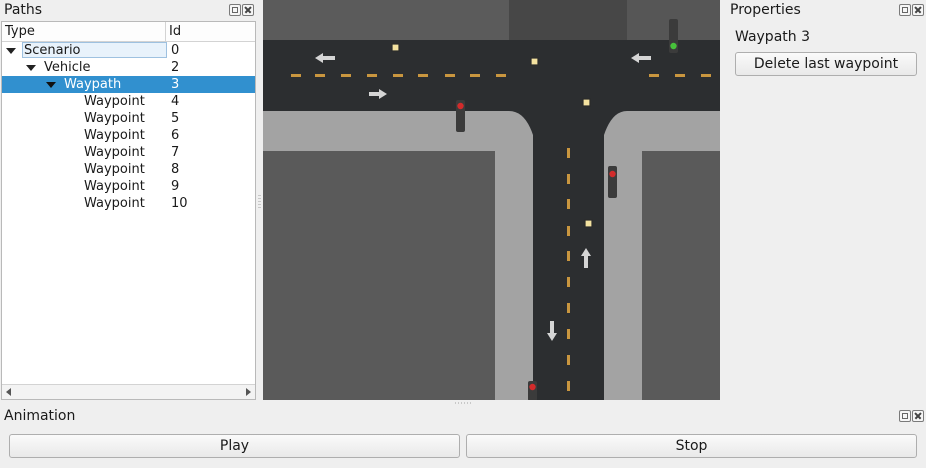 The image size is (926, 468). I want to click on play-button: Play, so click(234, 446).